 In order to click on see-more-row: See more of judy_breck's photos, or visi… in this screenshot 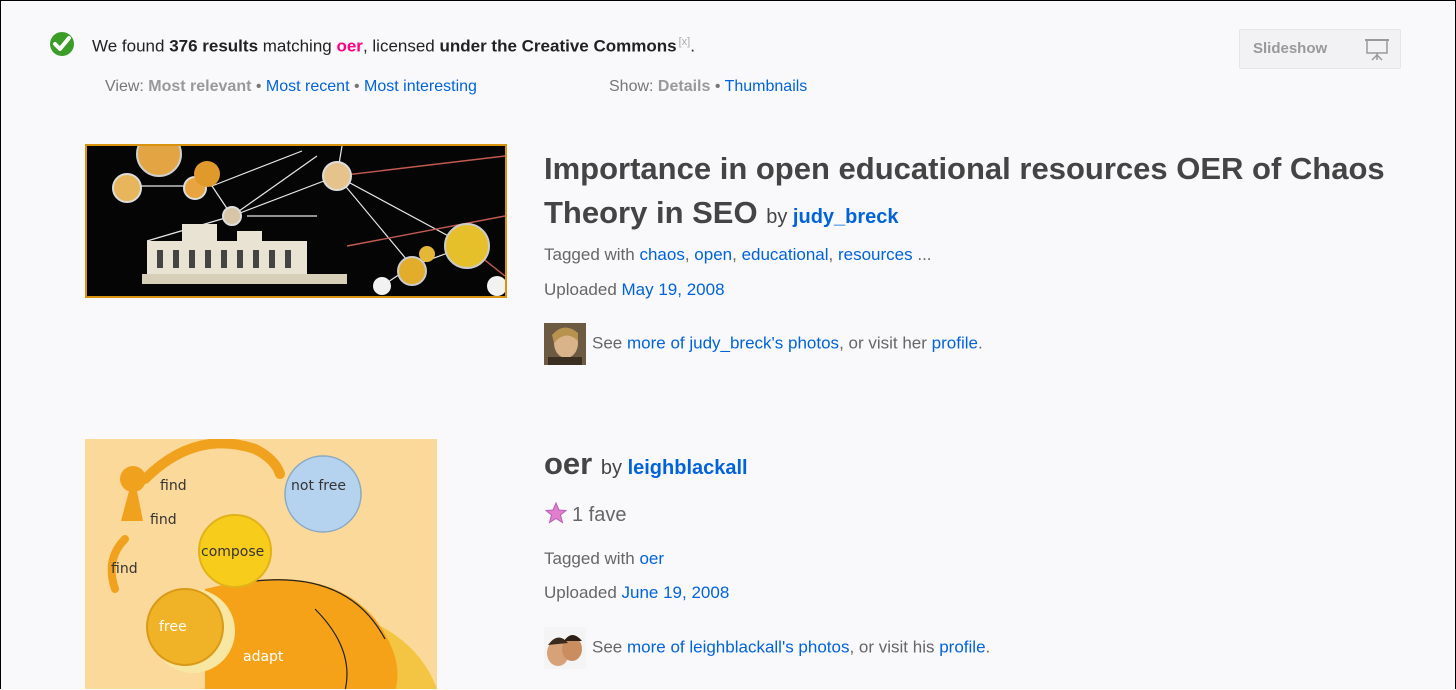, I will do `click(763, 344)`.